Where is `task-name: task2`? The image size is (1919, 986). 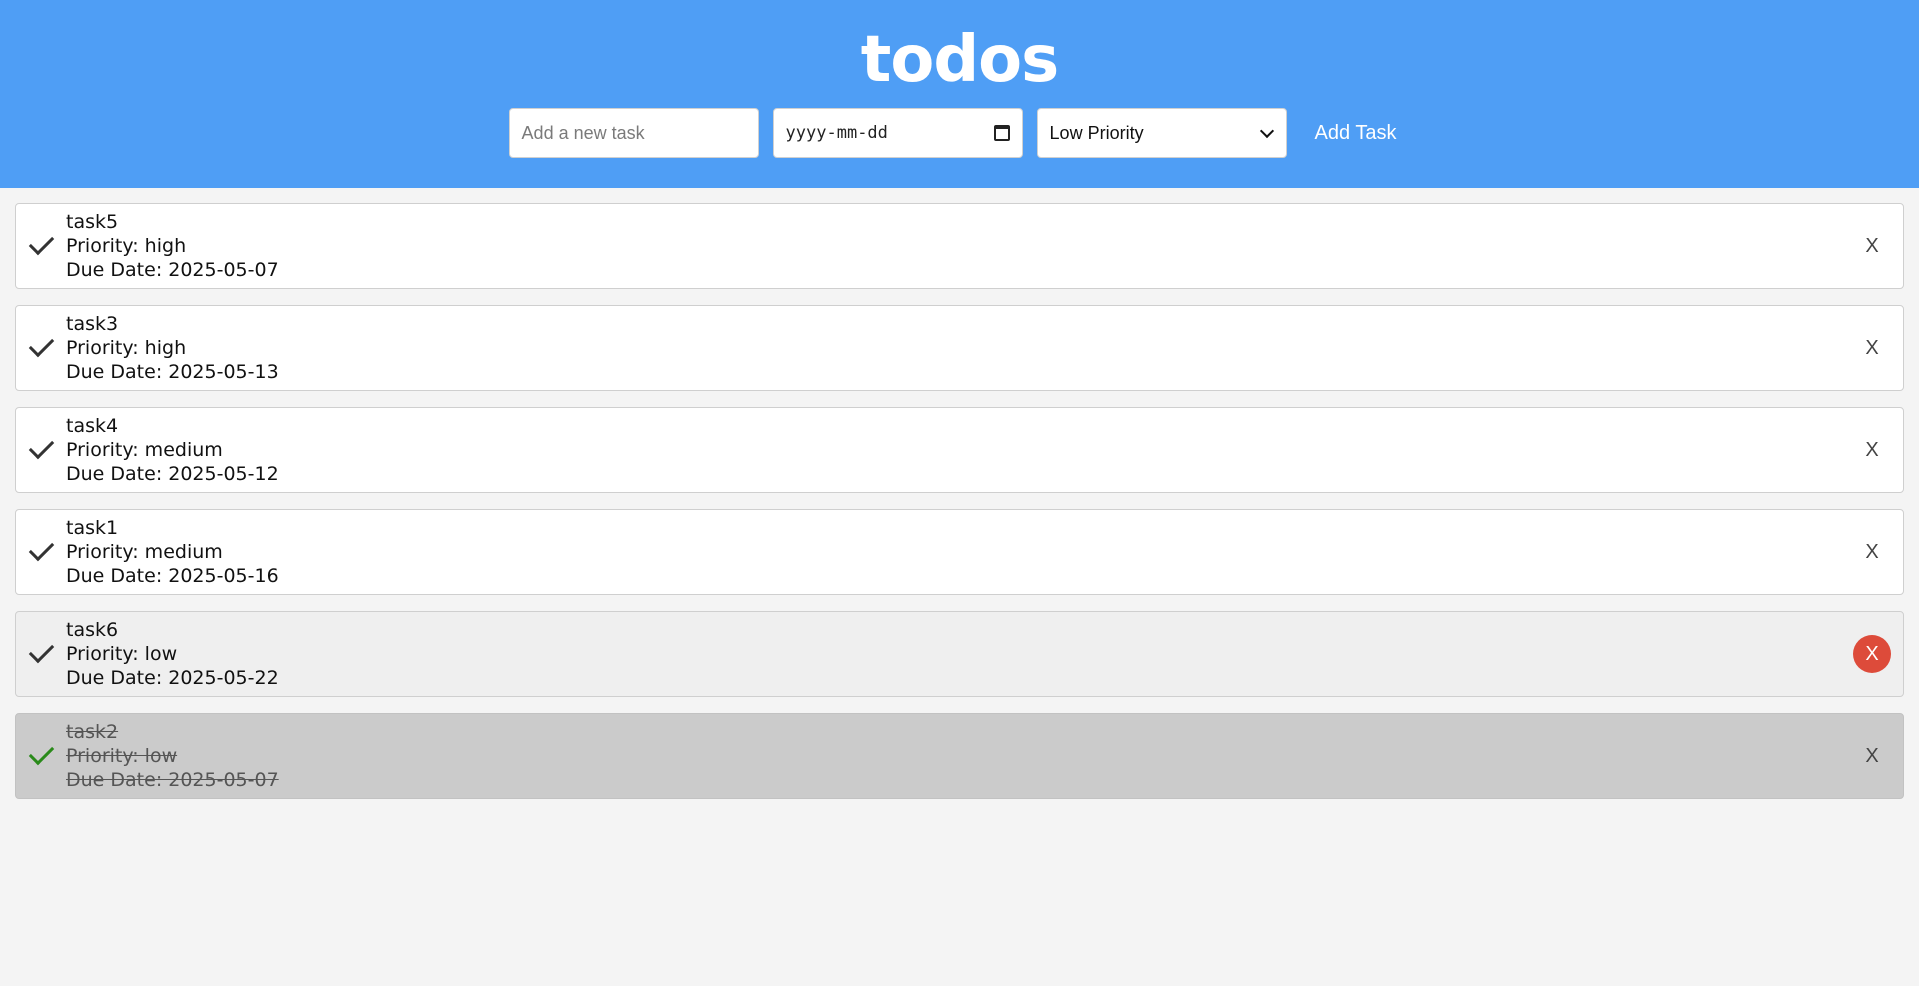 task-name: task2 is located at coordinates (92, 732).